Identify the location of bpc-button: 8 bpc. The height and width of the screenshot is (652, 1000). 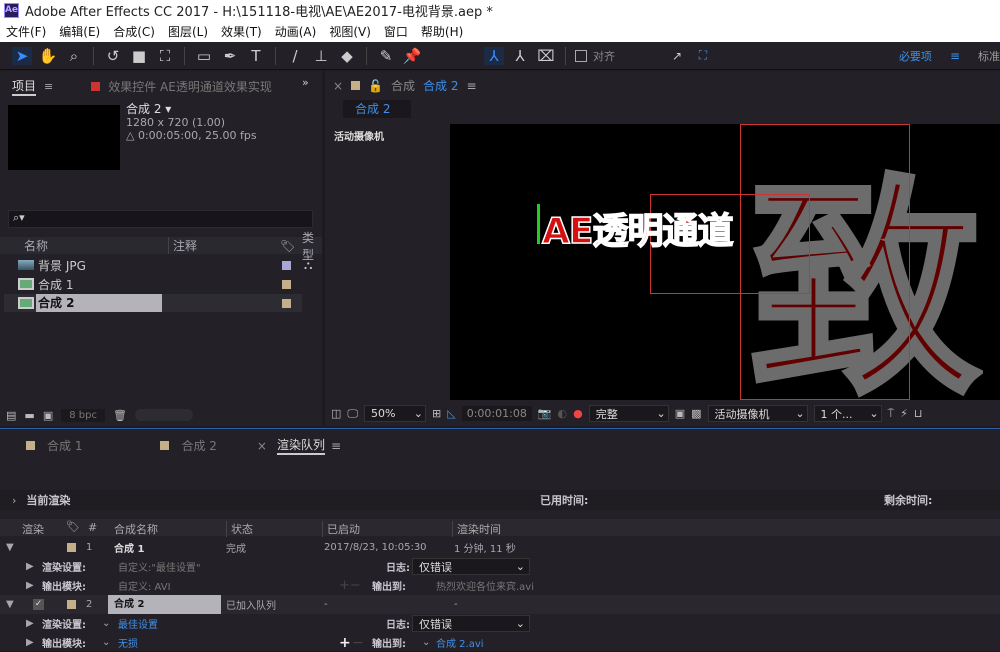
(83, 415).